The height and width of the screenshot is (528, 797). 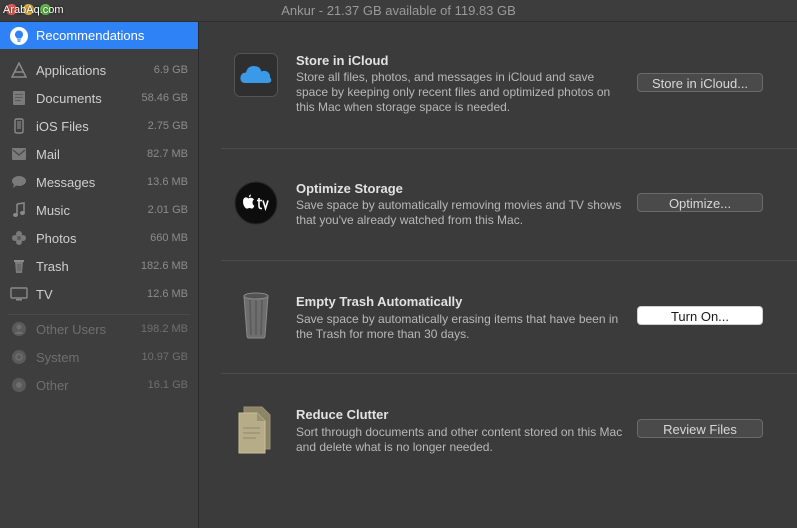 I want to click on sidebar-item-applications: Applications 6.9 GB, so click(x=99, y=70).